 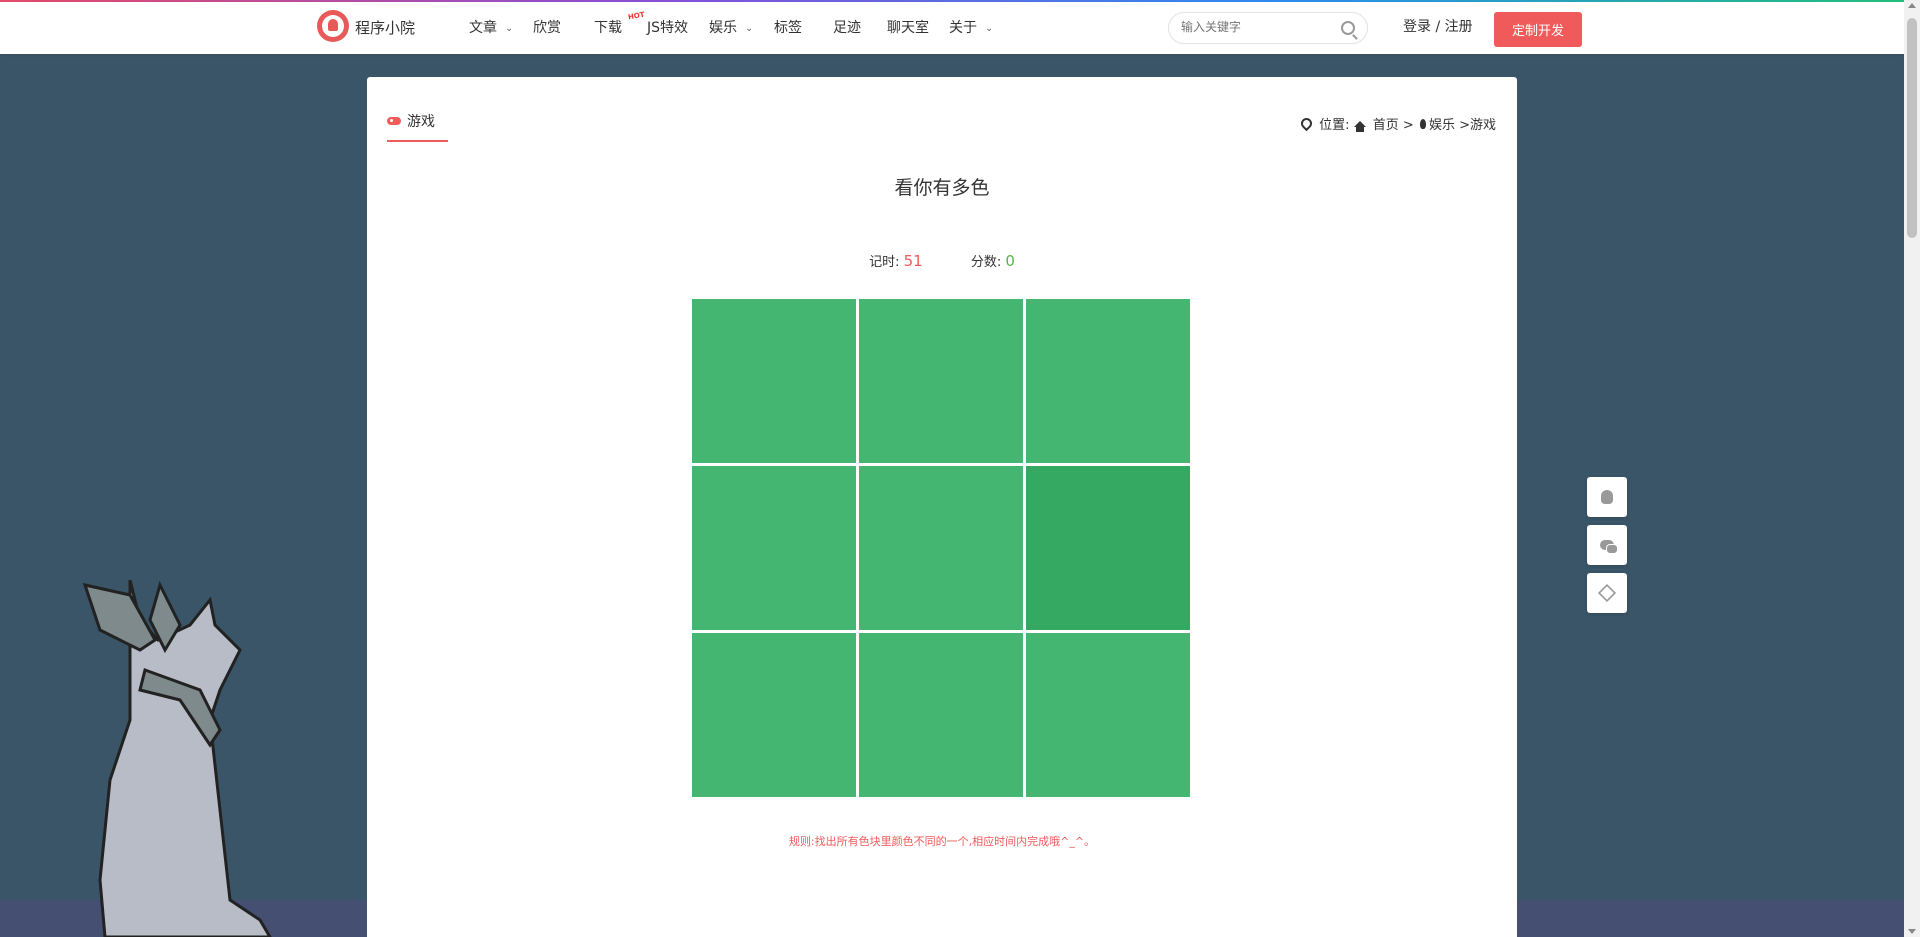 What do you see at coordinates (963, 28) in the screenshot?
I see `nav-label: 关于` at bounding box center [963, 28].